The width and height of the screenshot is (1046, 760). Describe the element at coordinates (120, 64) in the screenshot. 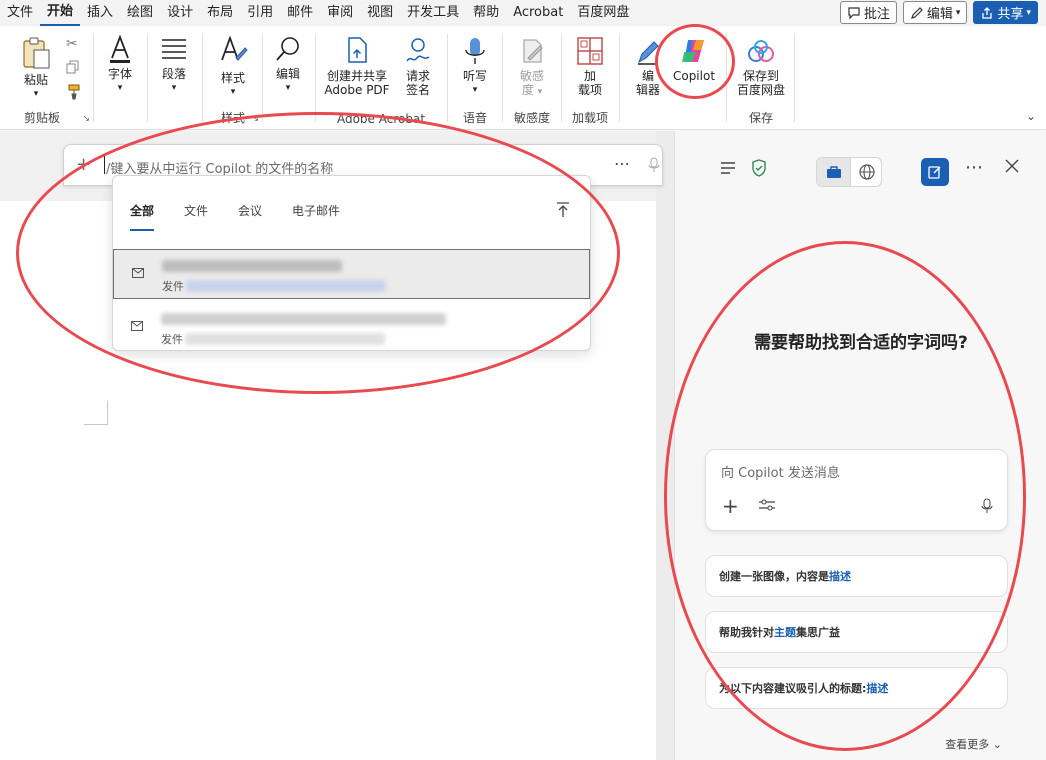

I see `font-button: 字体 ▾` at that location.